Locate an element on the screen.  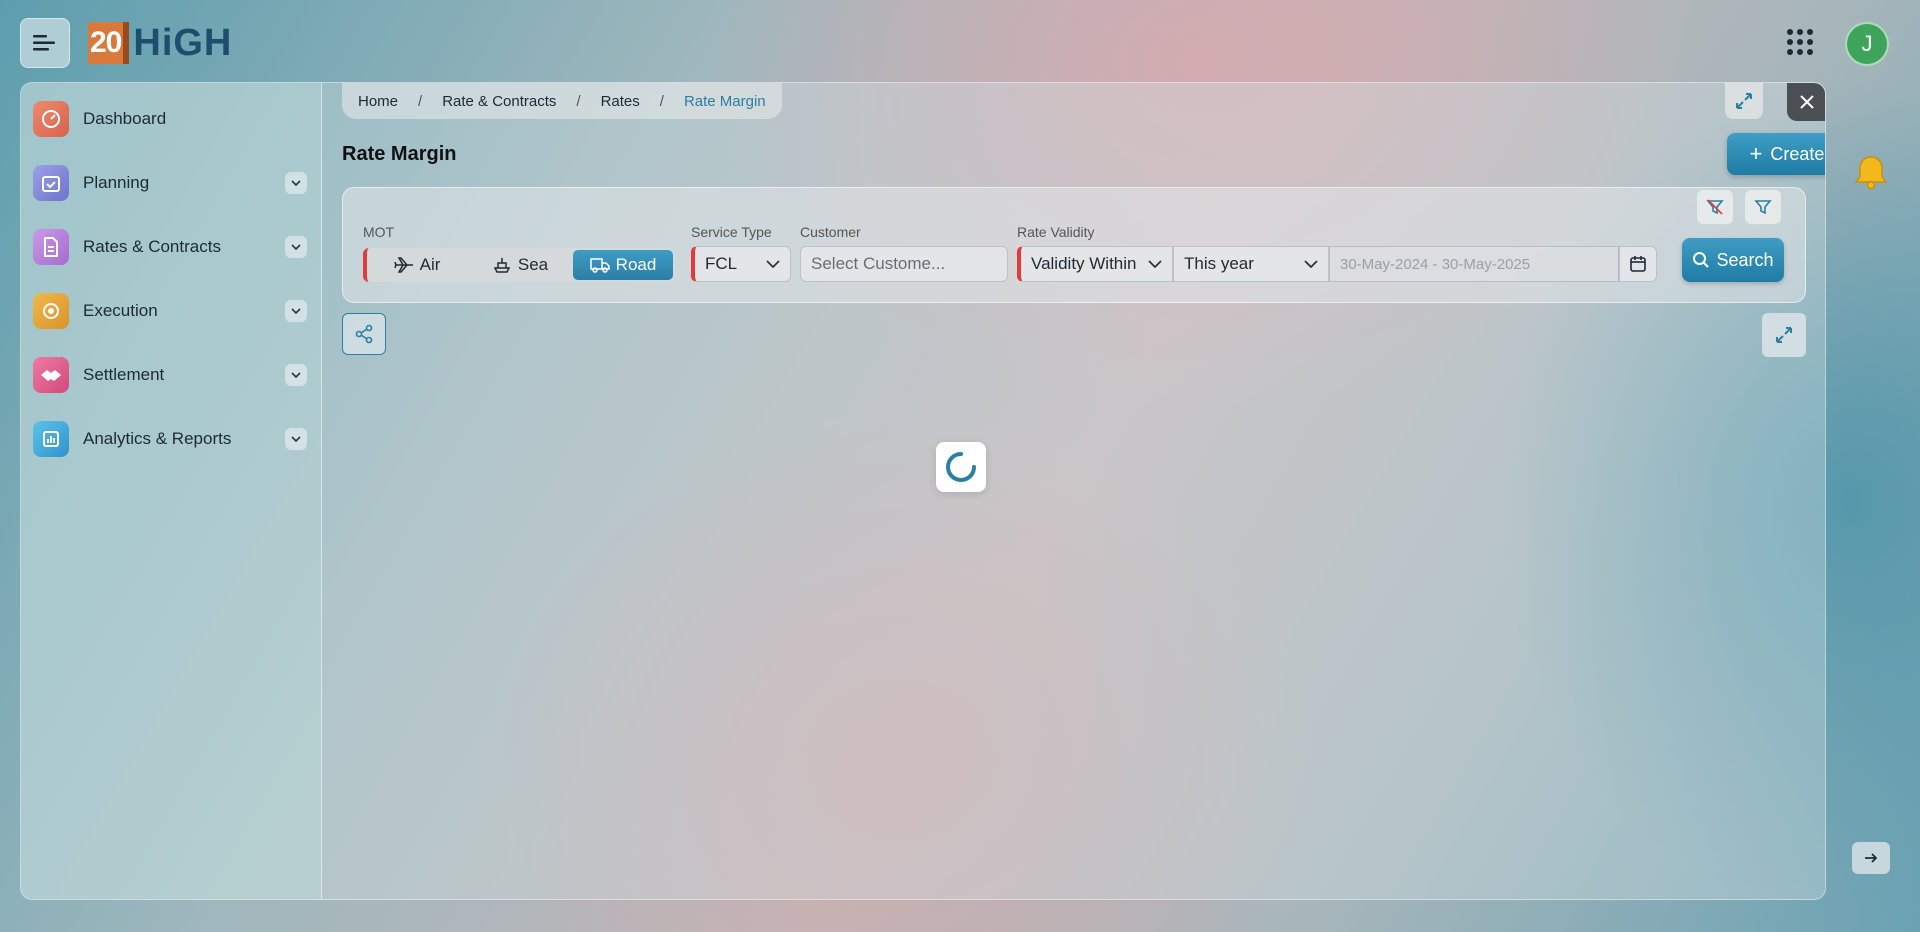
mot-option-sea: Sea is located at coordinates (520, 265).